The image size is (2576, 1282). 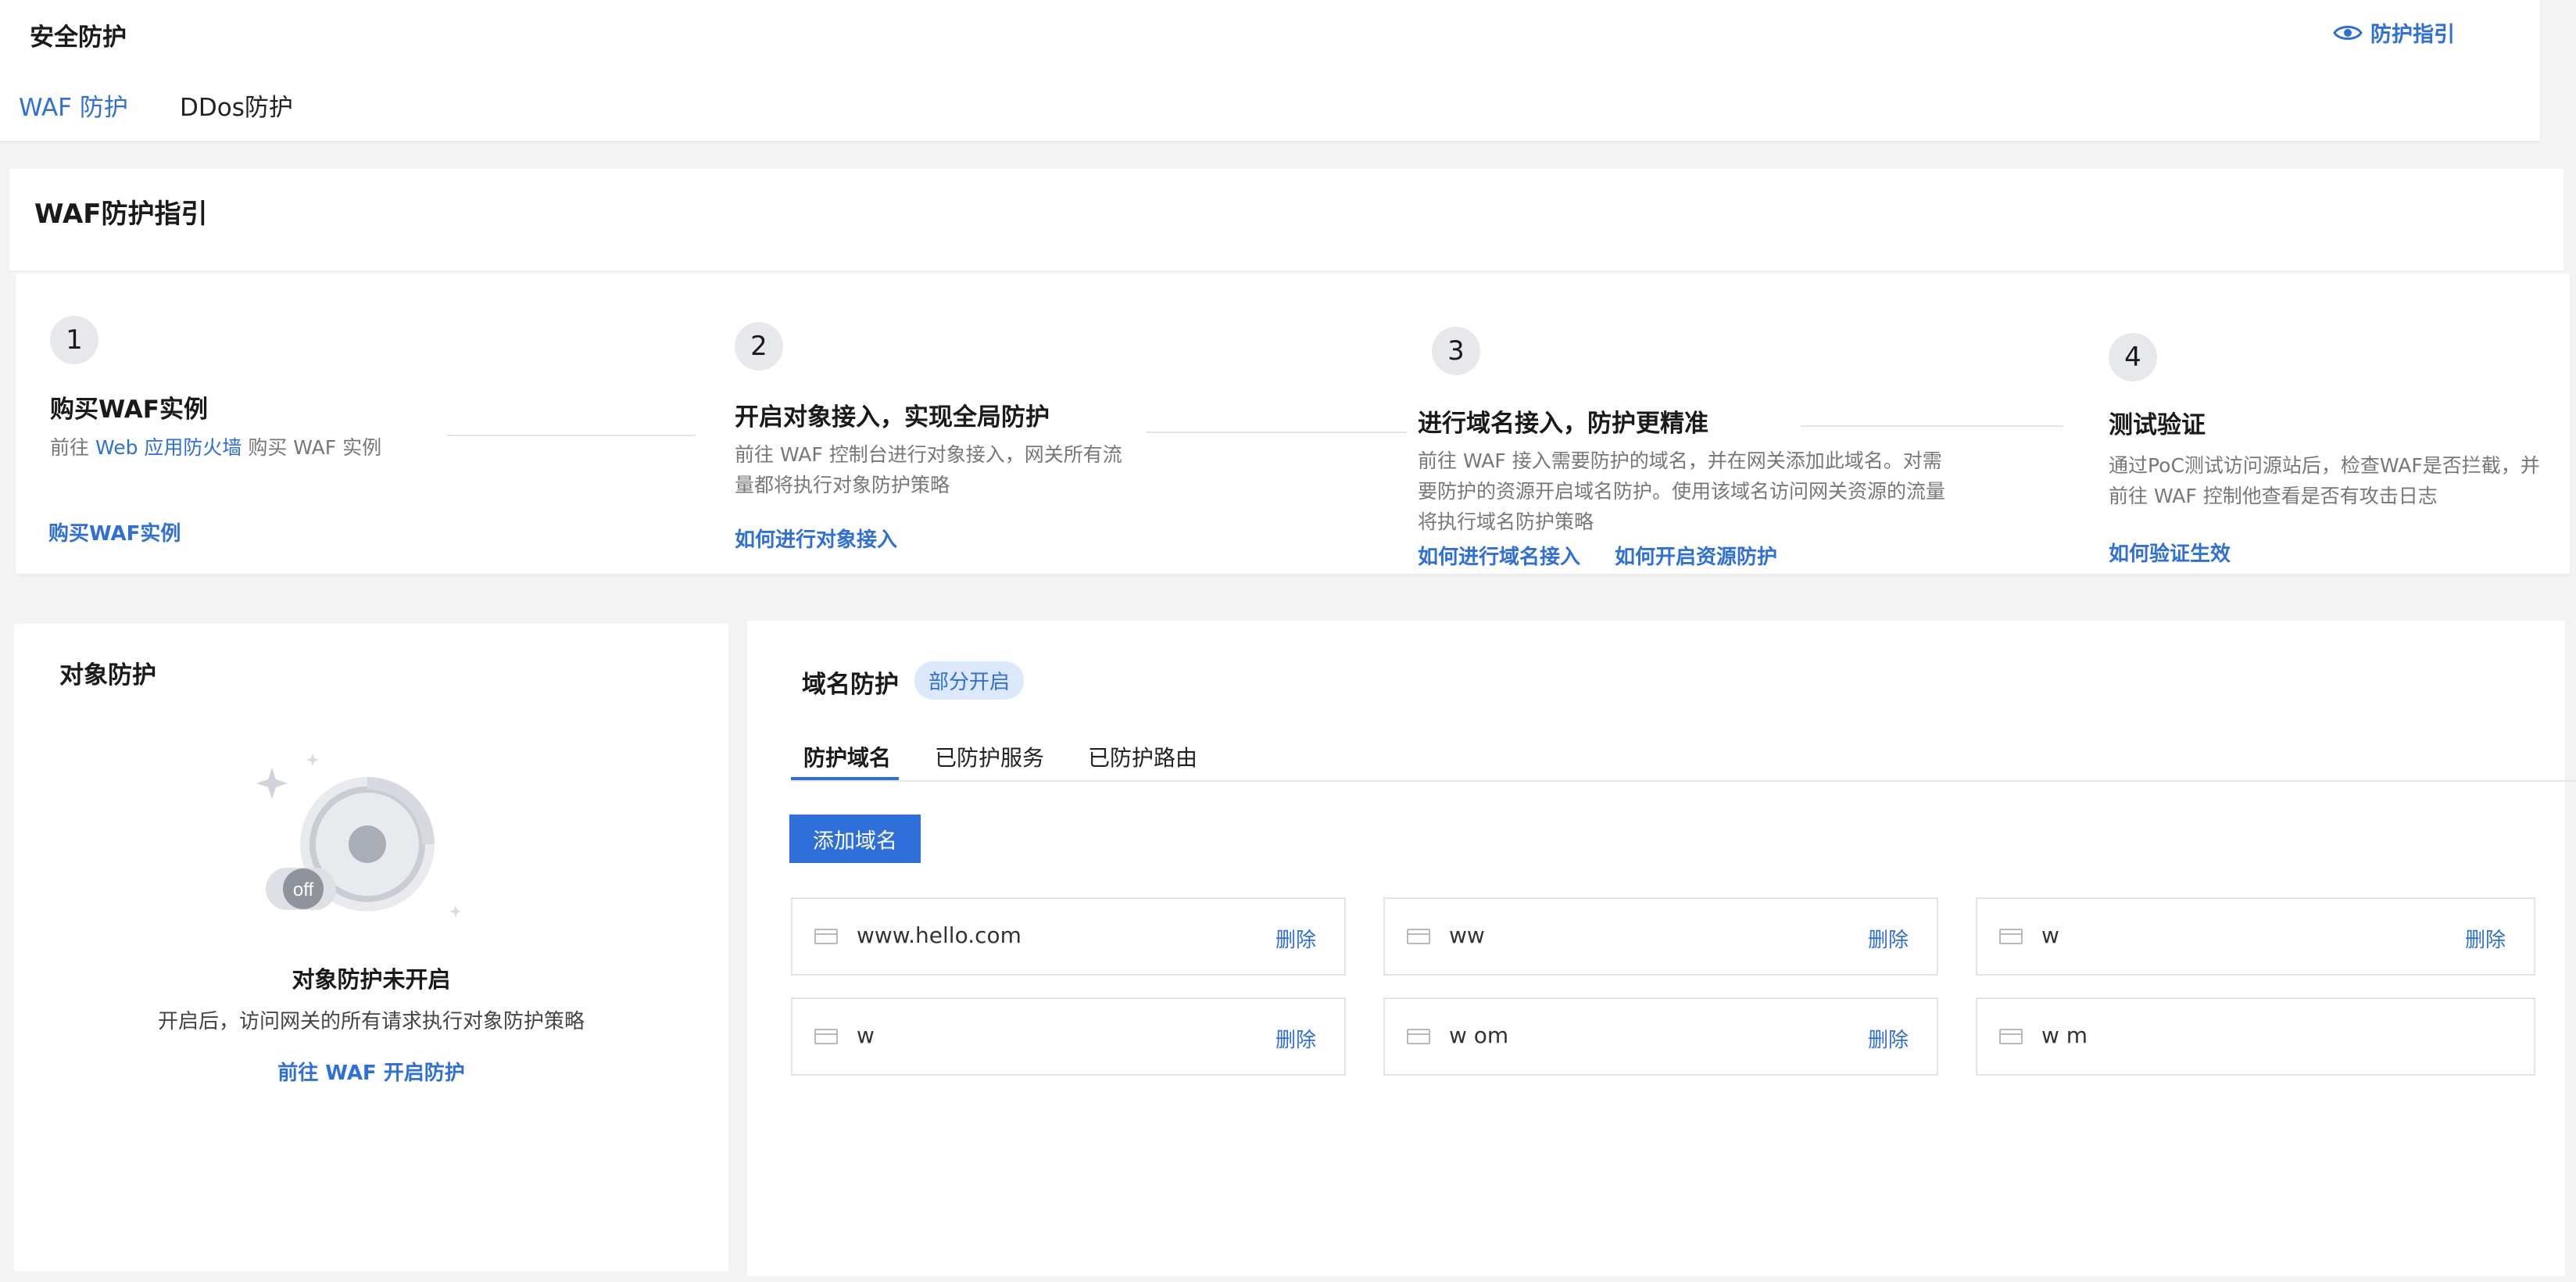 I want to click on step-1-desc-prefix: 前往, so click(x=72, y=447).